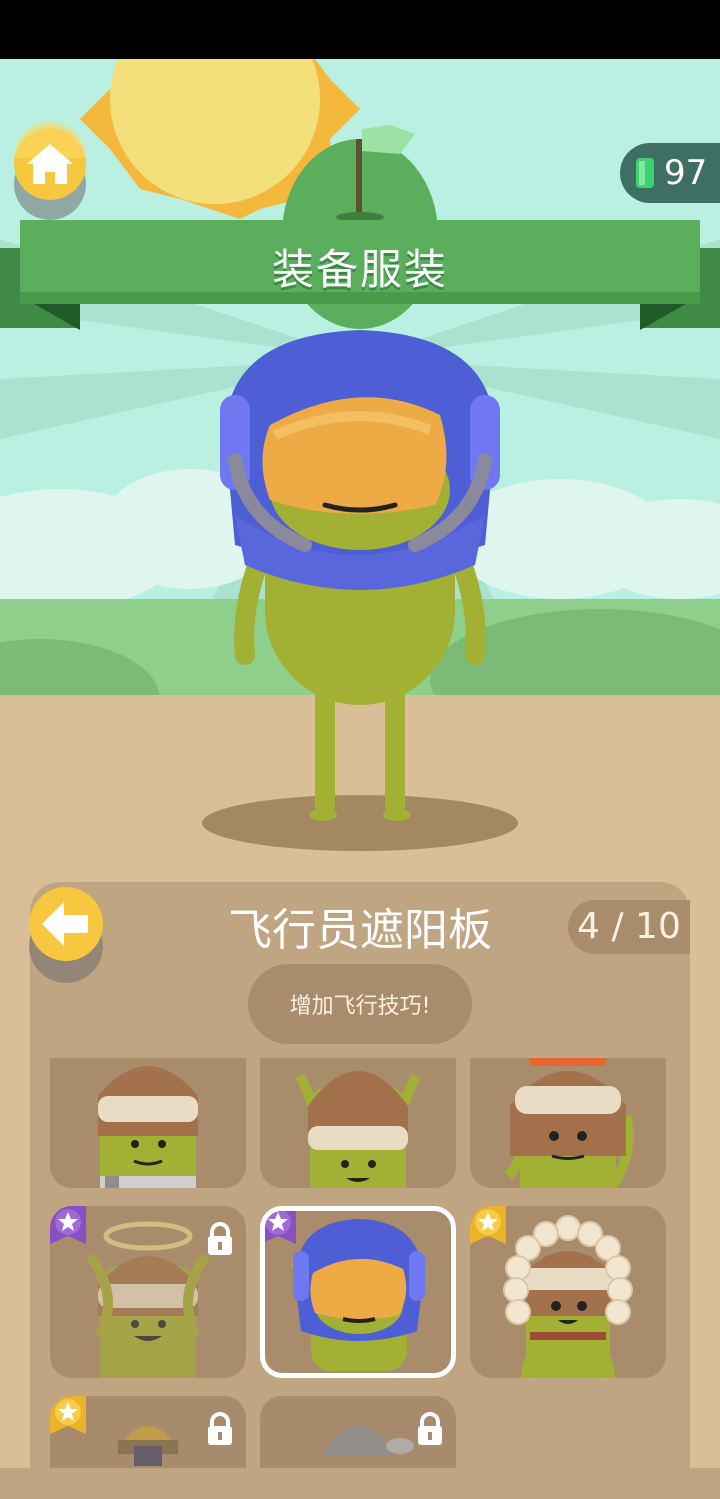 Image resolution: width=720 pixels, height=1499 pixels. I want to click on page-counter-label: 4 / 10, so click(629, 926).